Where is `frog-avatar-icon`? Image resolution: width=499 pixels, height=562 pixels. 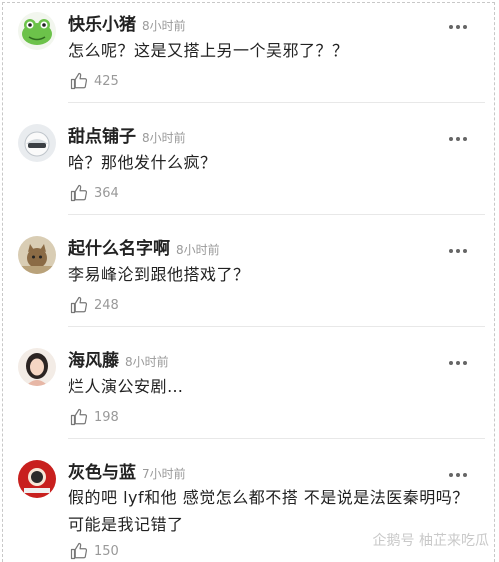 frog-avatar-icon is located at coordinates (37, 31).